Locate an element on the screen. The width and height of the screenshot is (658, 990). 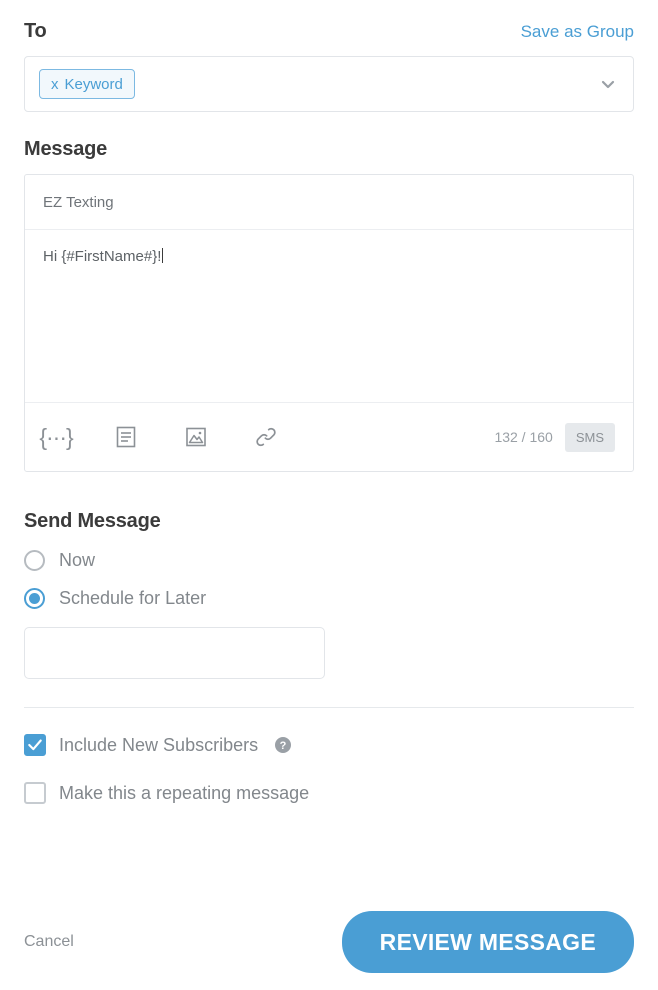
message-toolbar: {···} 132 / 160 SMS is located at coordinates (329, 437).